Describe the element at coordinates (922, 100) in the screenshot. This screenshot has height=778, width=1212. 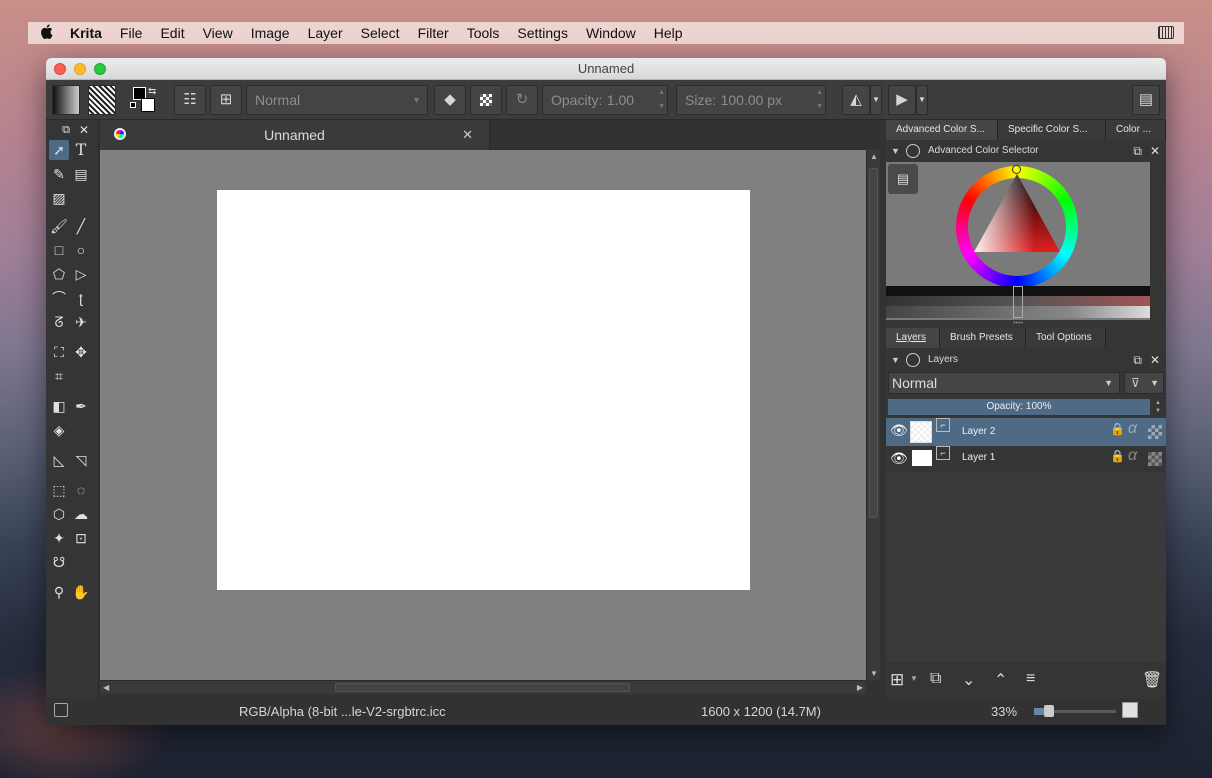
I see `mirror-vertical-menu: ▼` at that location.